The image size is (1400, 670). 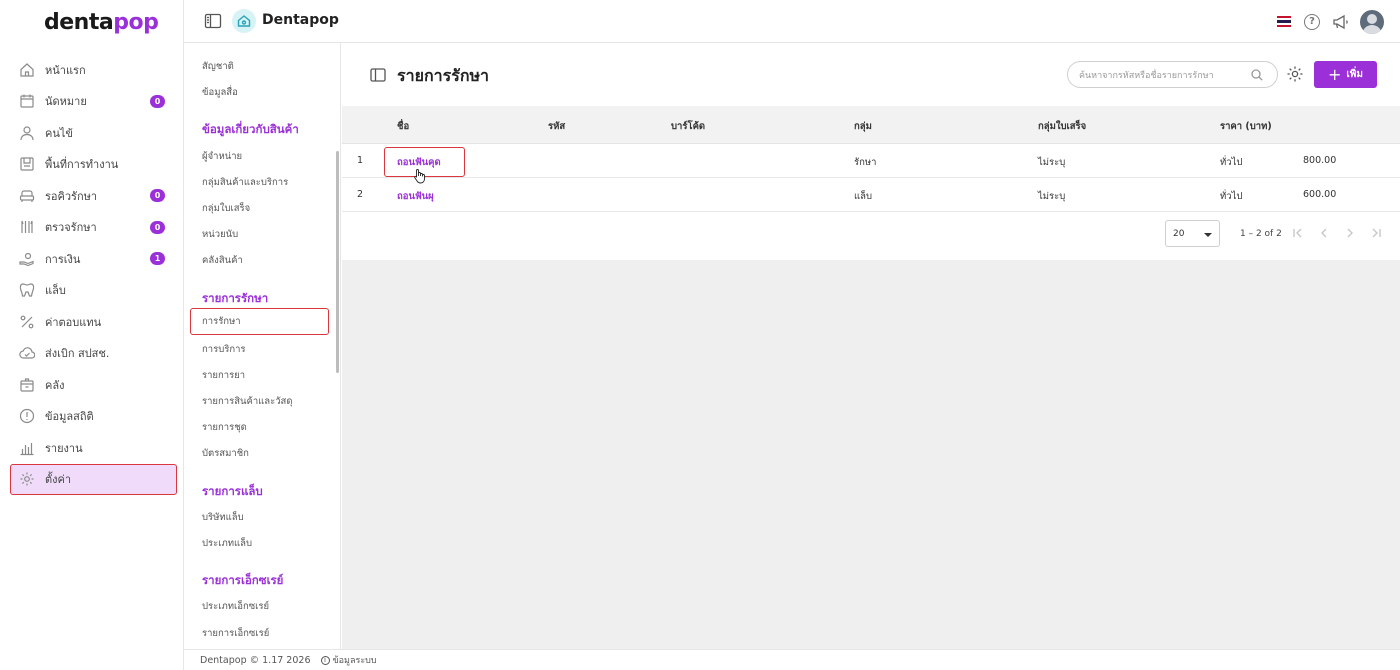 What do you see at coordinates (1341, 22) in the screenshot?
I see `megaphone-icon` at bounding box center [1341, 22].